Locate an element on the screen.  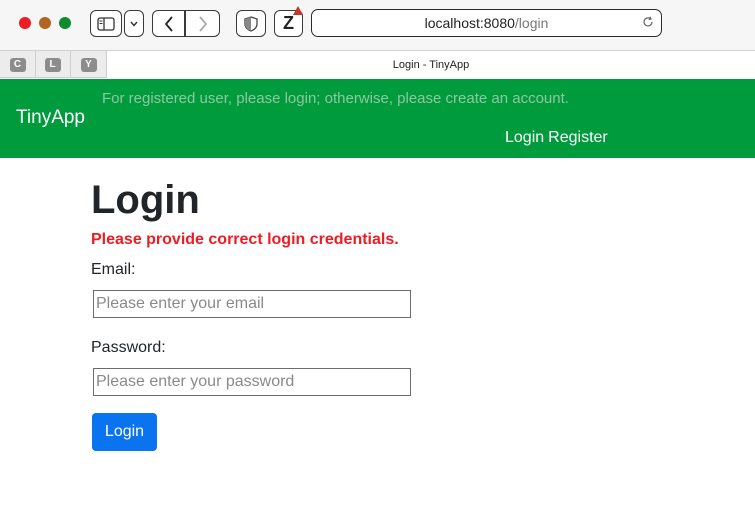
nav-register-link: Register is located at coordinates (578, 137).